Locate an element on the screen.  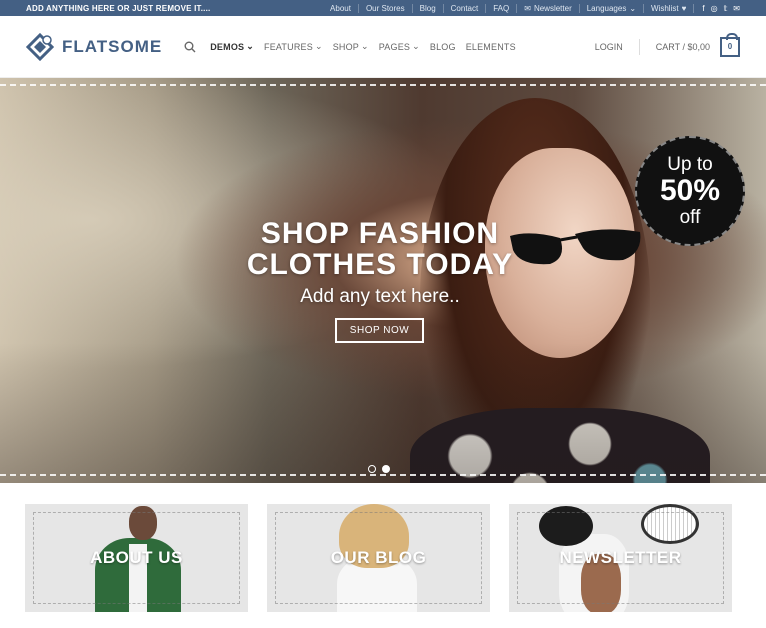
top-link-faq: FAQ is located at coordinates (500, 8).